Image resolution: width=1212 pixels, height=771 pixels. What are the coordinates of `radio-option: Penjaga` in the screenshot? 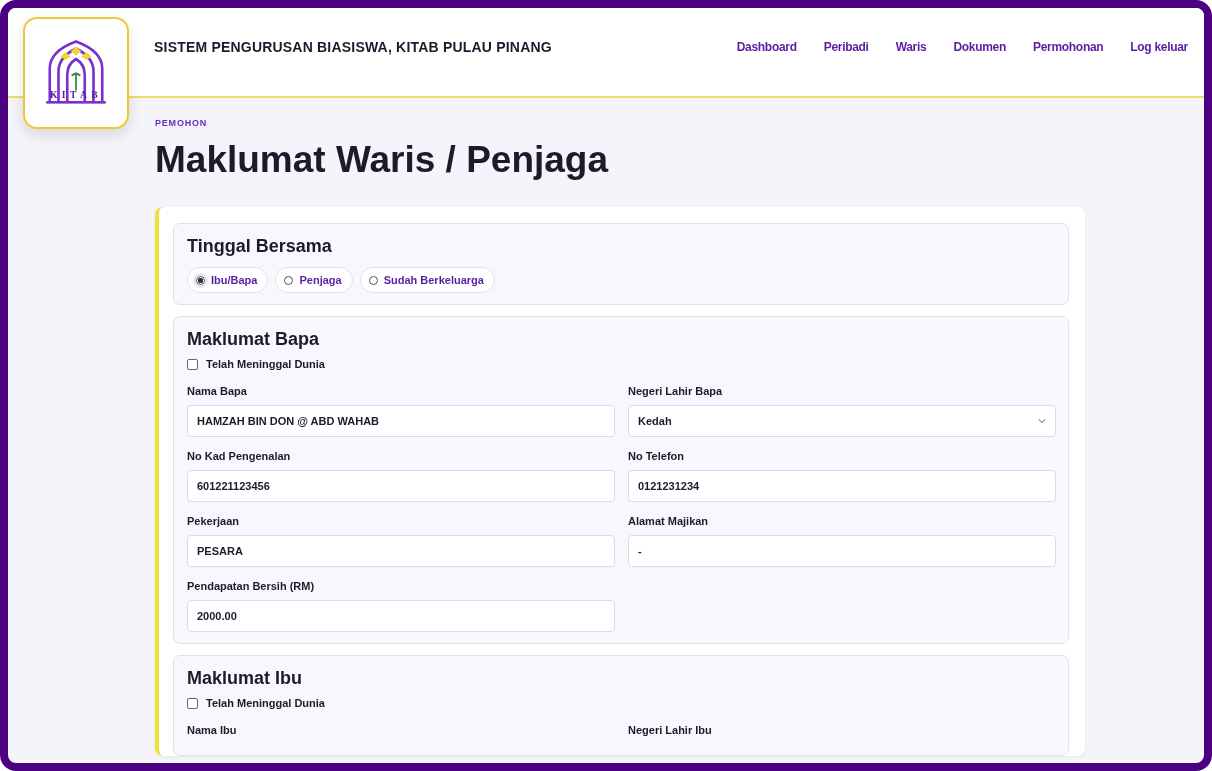 It's located at (314, 280).